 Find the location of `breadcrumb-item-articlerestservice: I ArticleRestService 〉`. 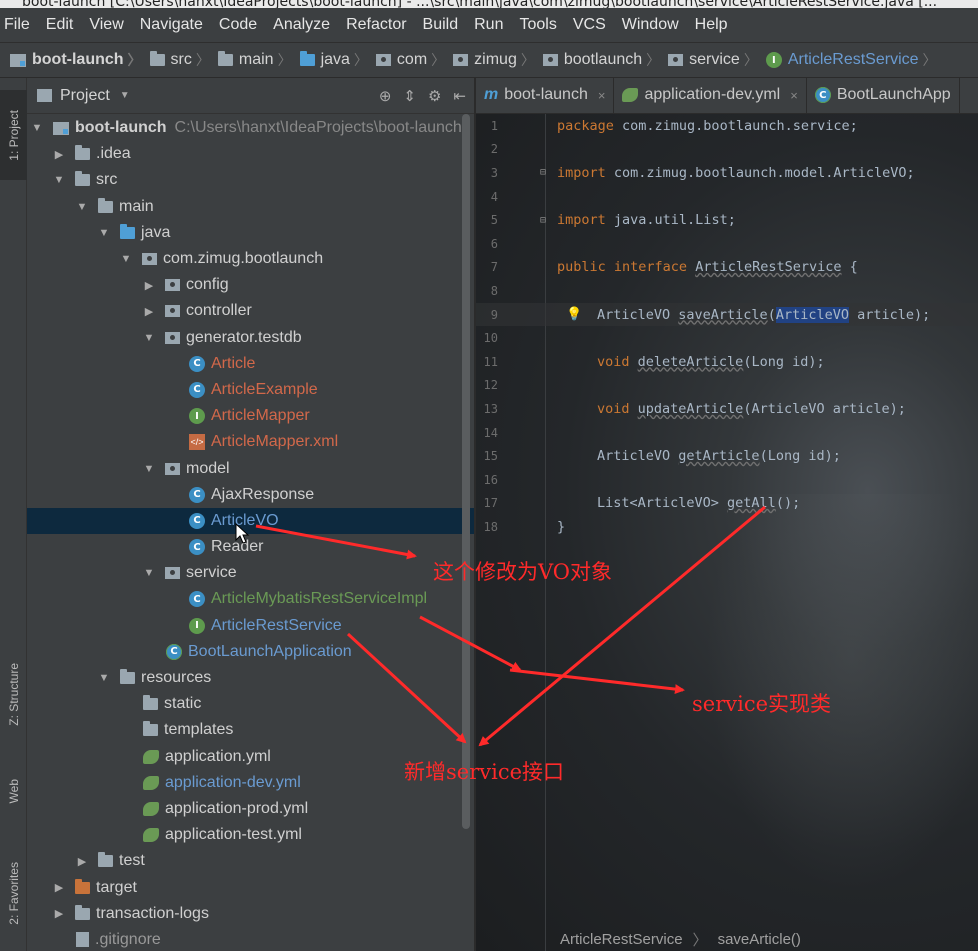

breadcrumb-item-articlerestservice: I ArticleRestService 〉 is located at coordinates (855, 60).